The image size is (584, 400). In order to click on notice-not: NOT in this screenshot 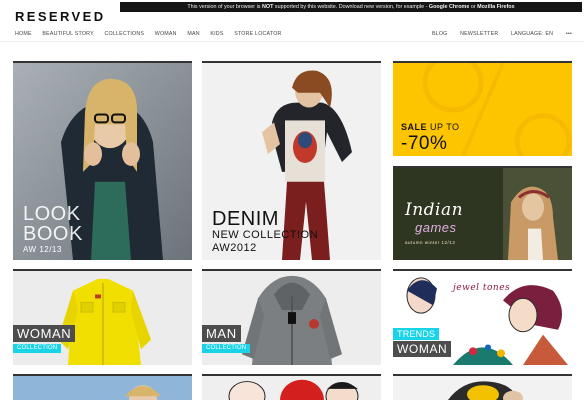, I will do `click(268, 7)`.